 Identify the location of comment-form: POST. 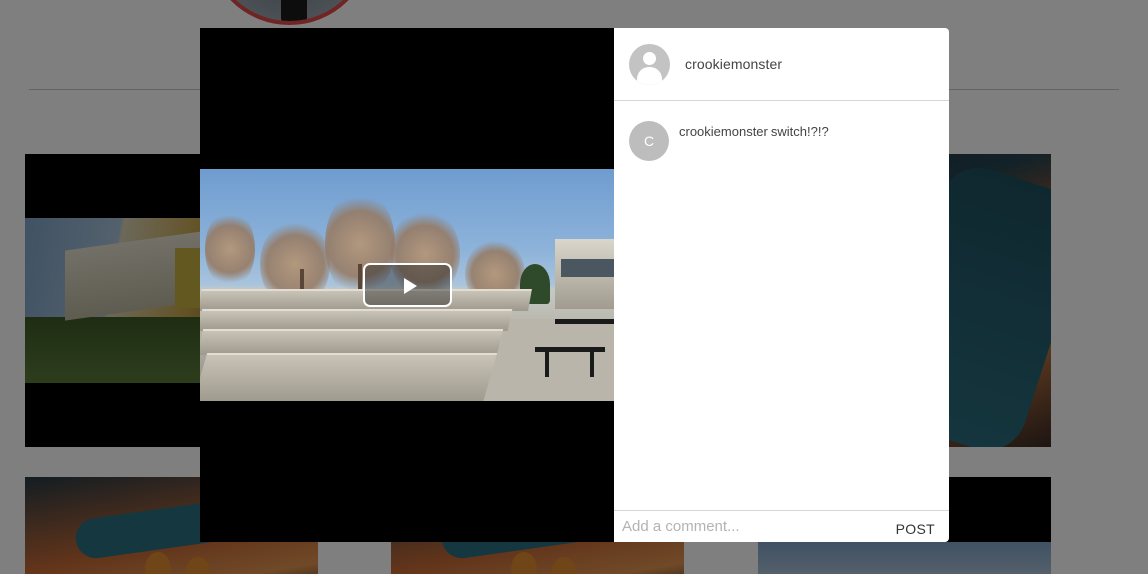
(781, 526).